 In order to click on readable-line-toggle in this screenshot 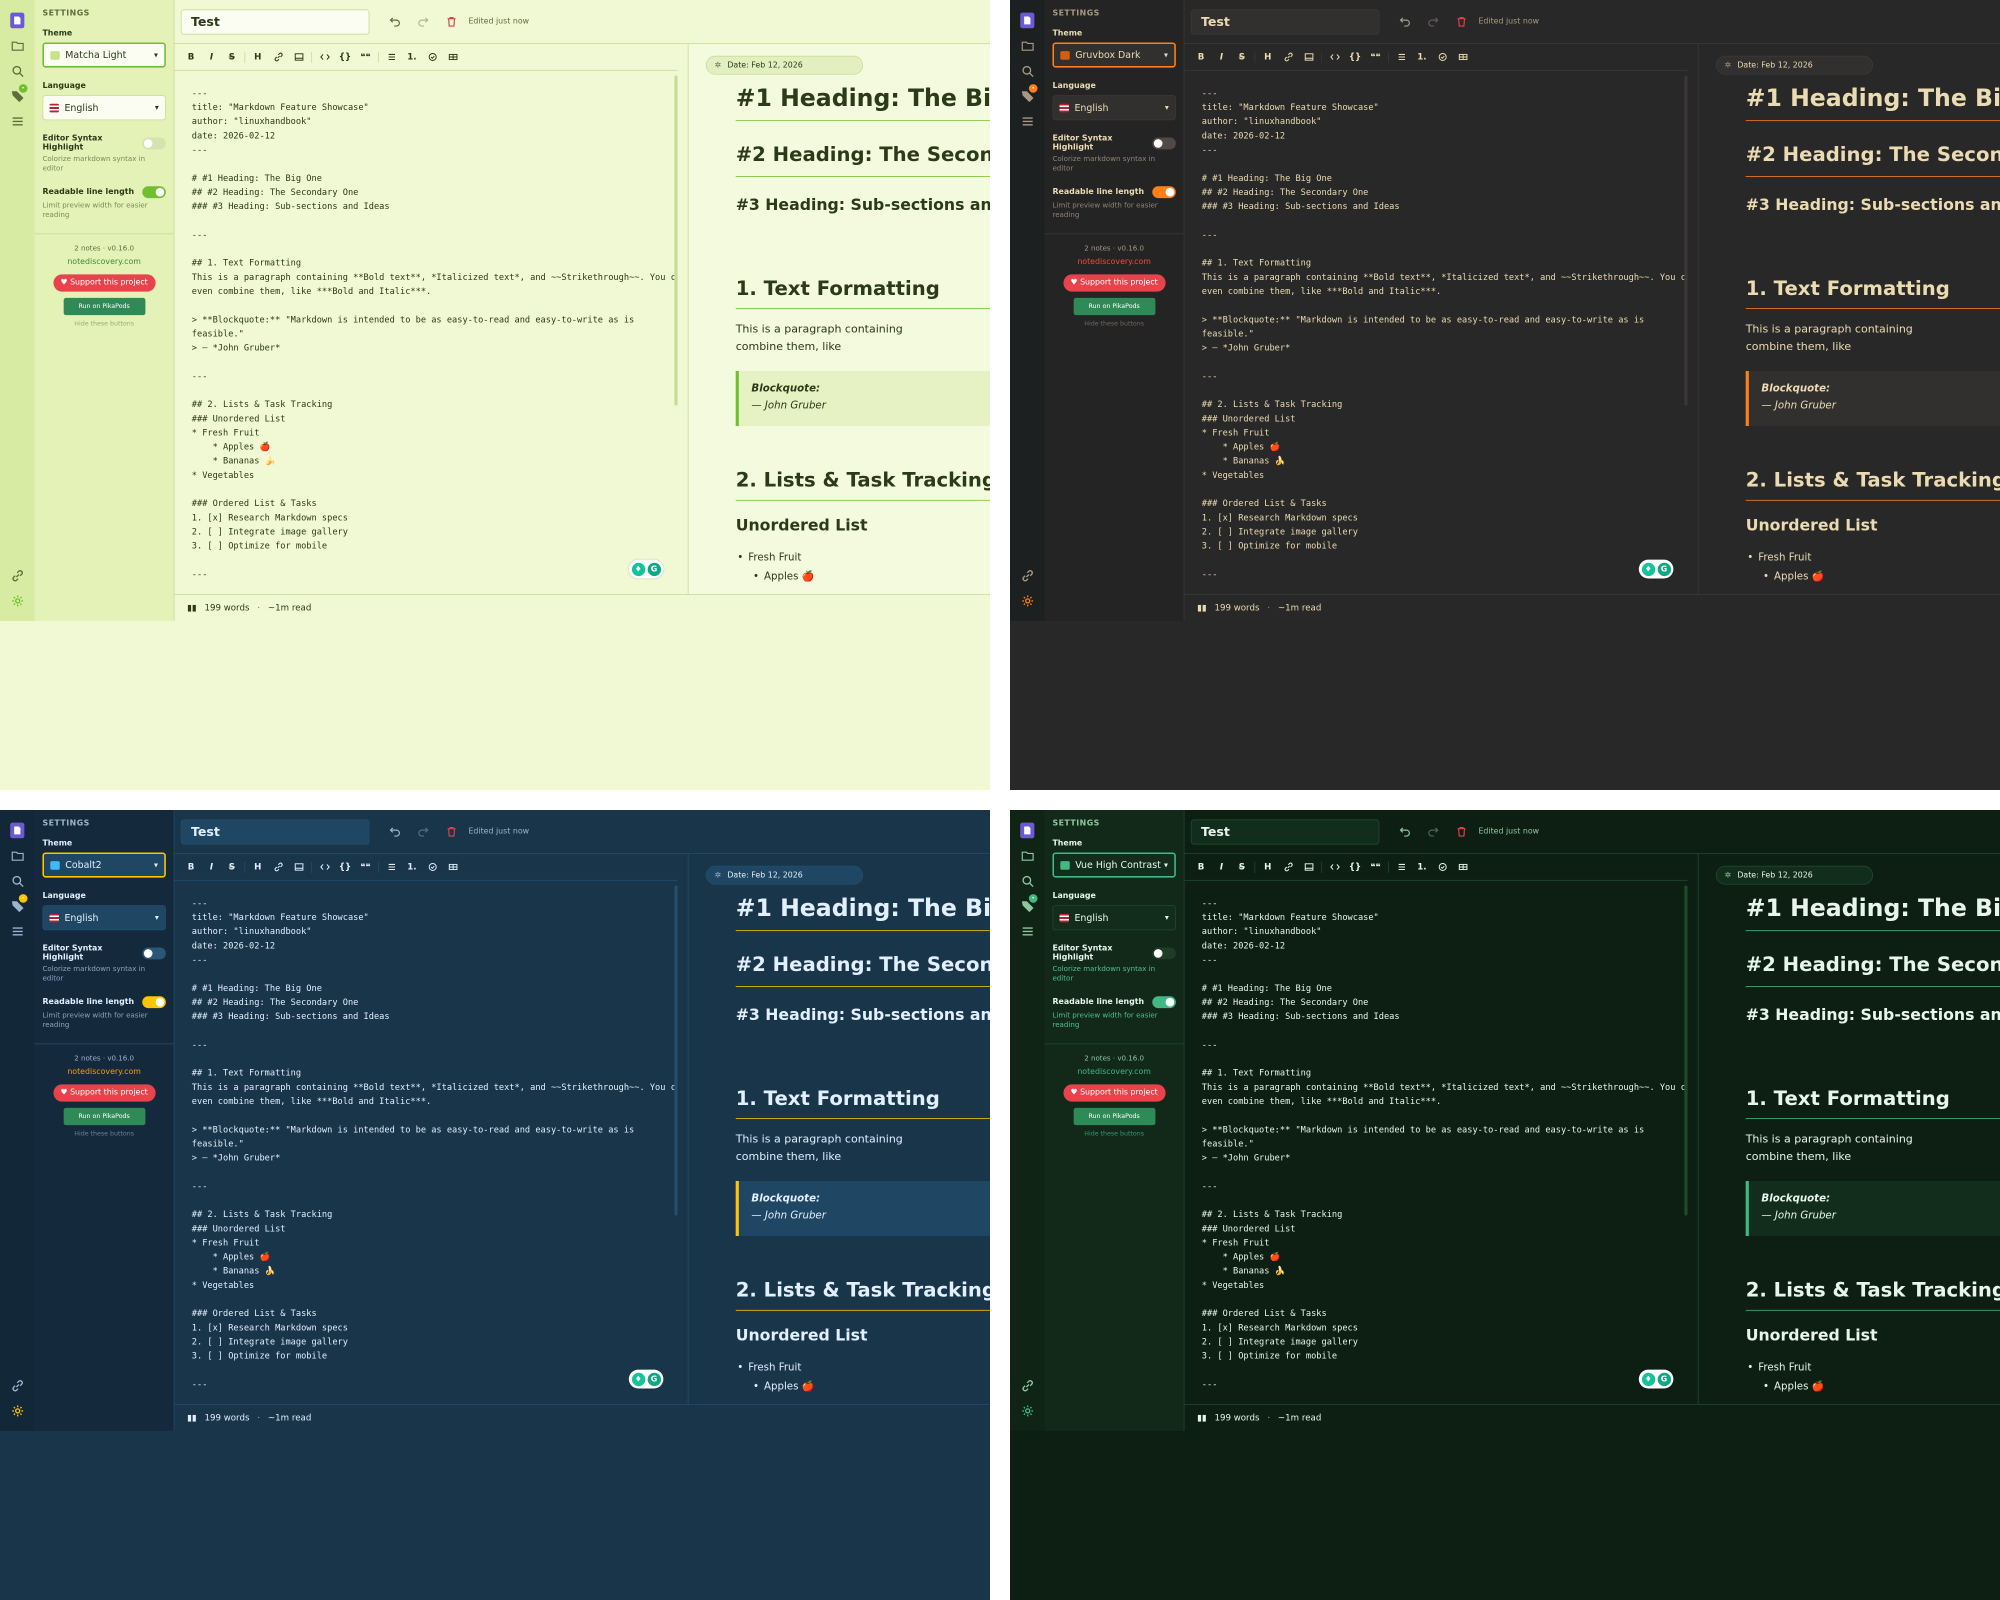, I will do `click(1164, 1002)`.